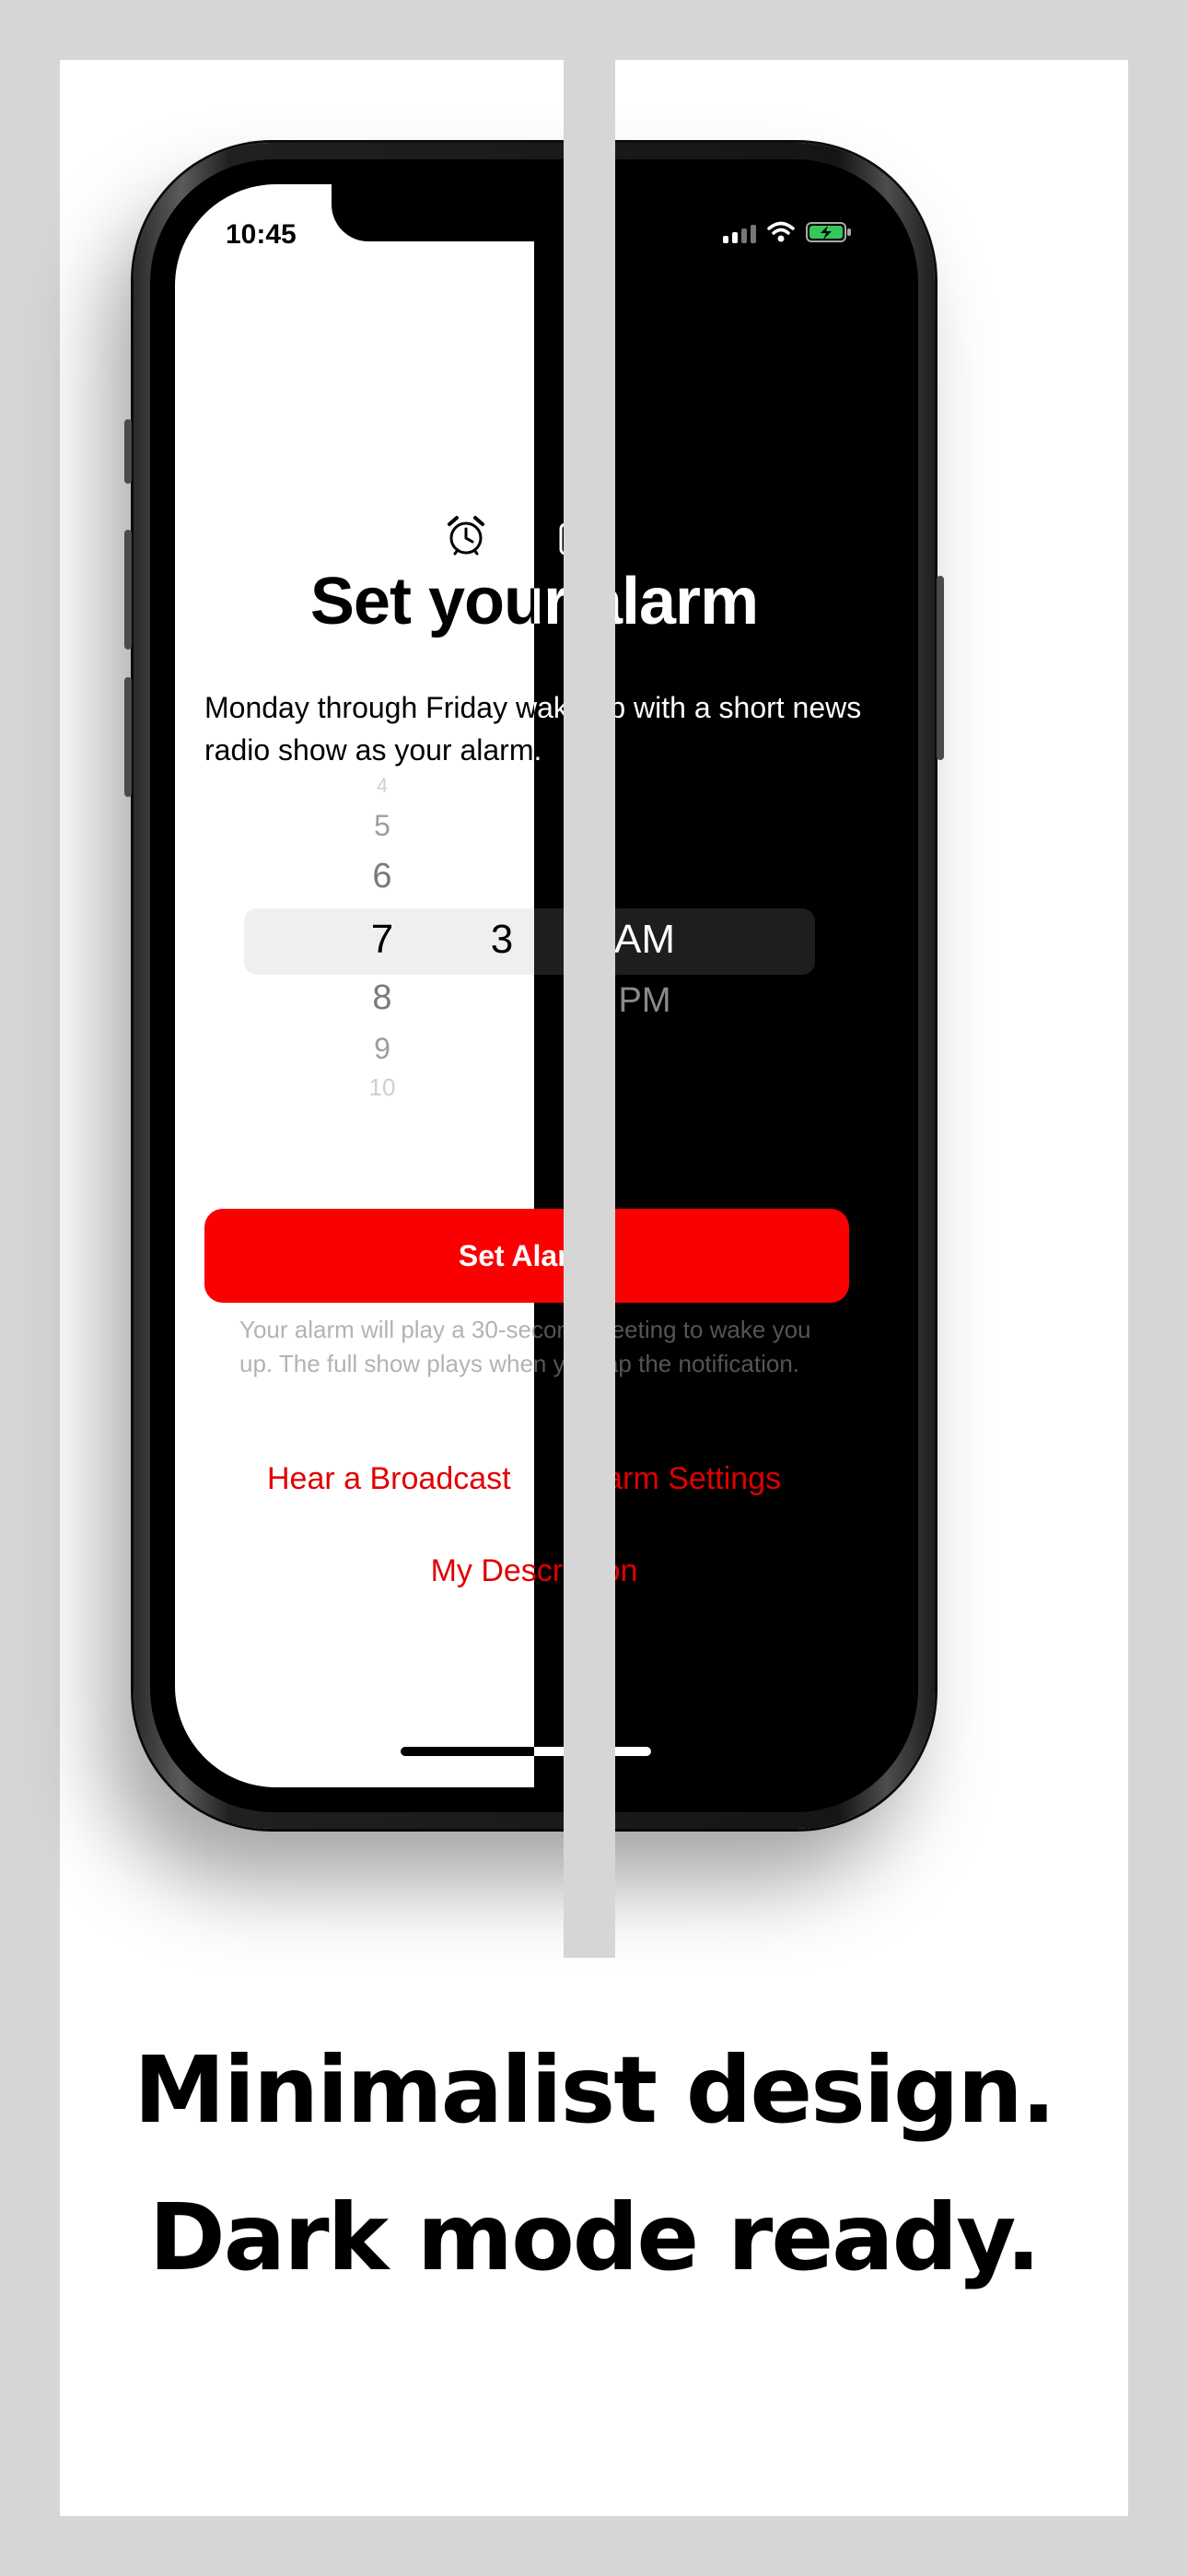 The height and width of the screenshot is (2576, 1188). I want to click on power-button, so click(940, 668).